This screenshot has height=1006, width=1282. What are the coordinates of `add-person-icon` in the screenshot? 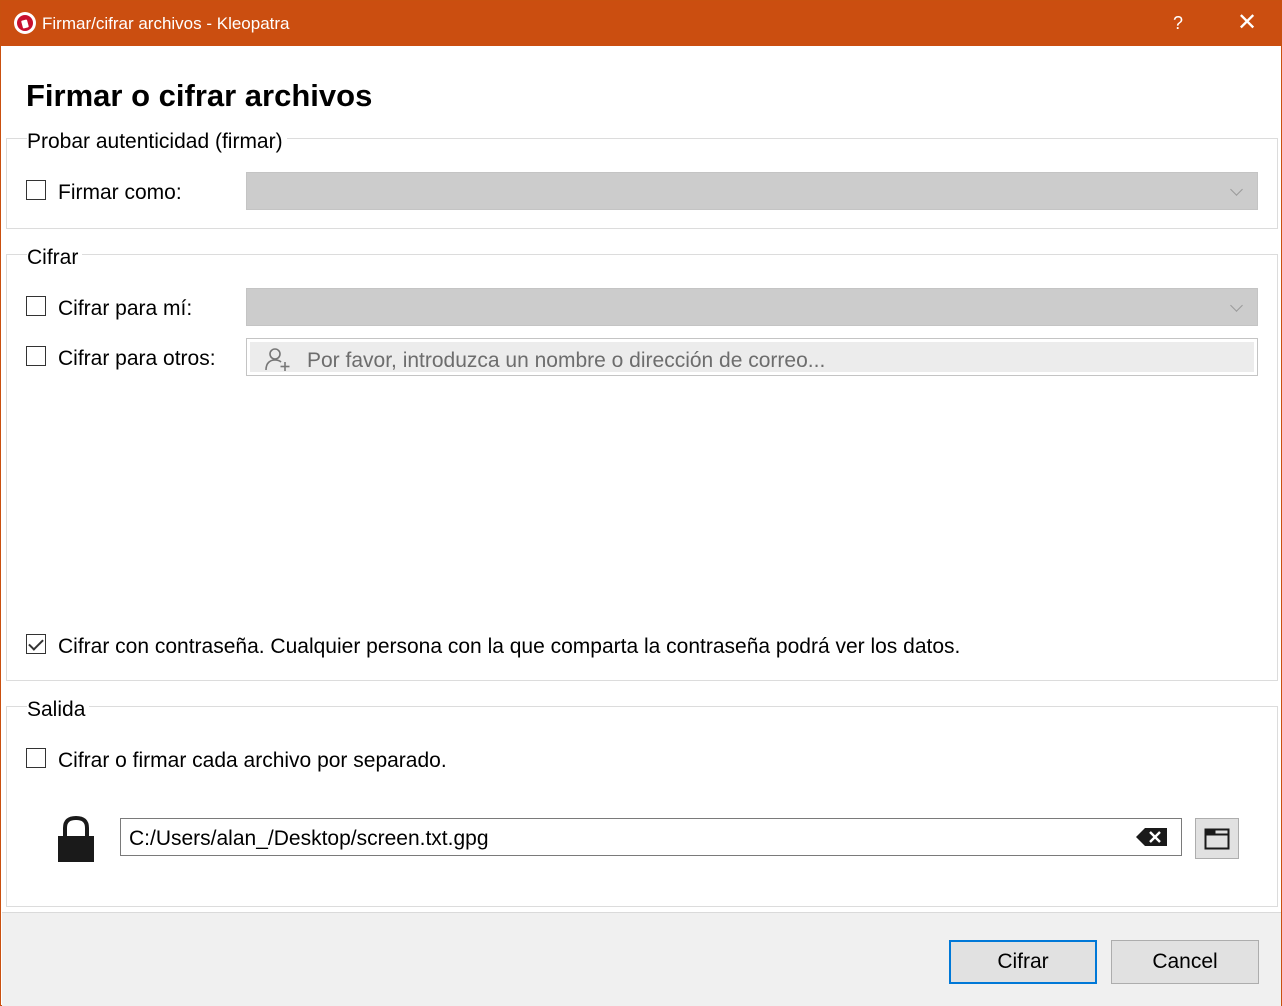 It's located at (278, 359).